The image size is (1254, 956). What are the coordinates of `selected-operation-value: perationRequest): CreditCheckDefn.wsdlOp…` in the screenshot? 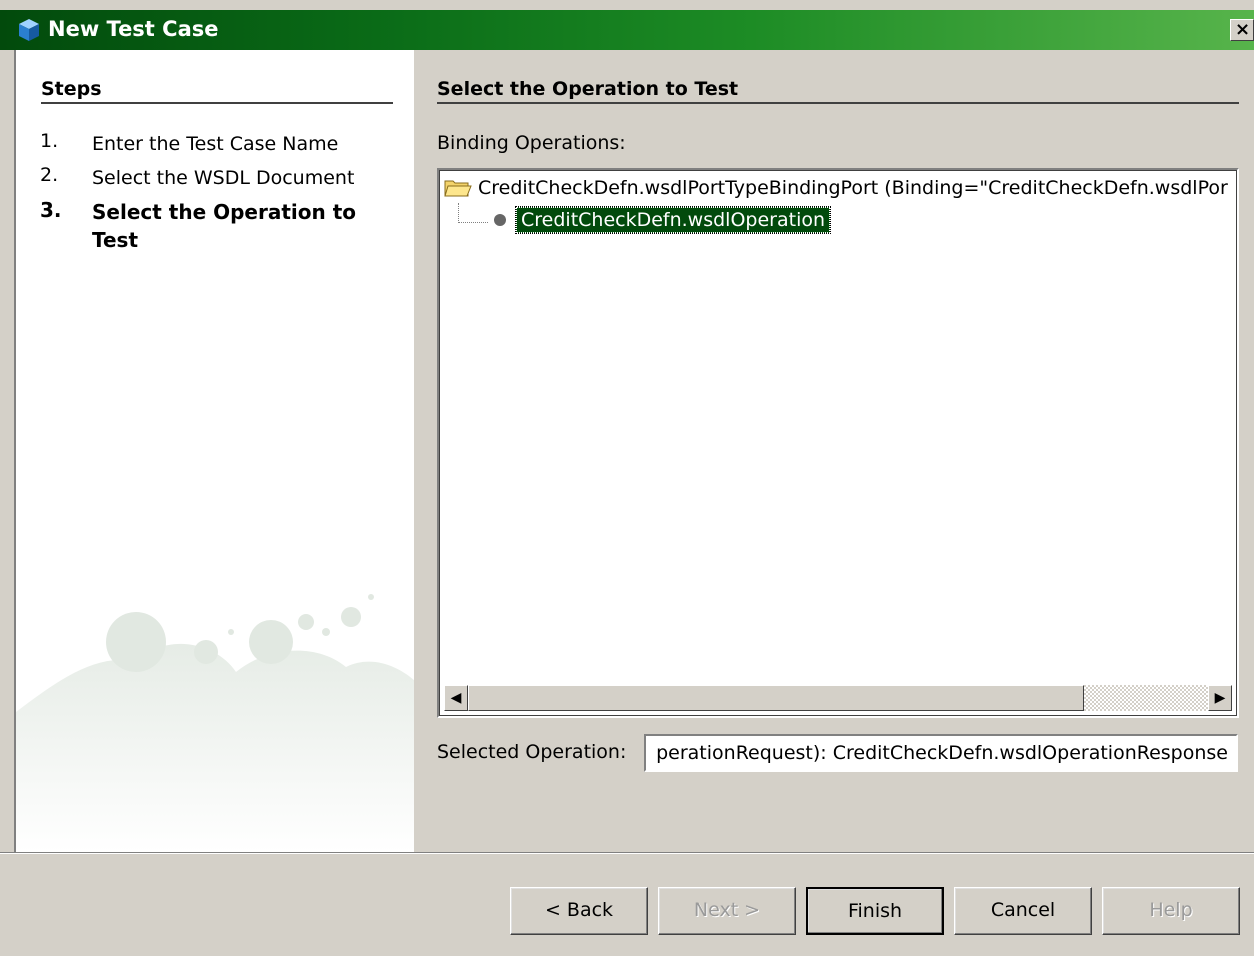 It's located at (942, 753).